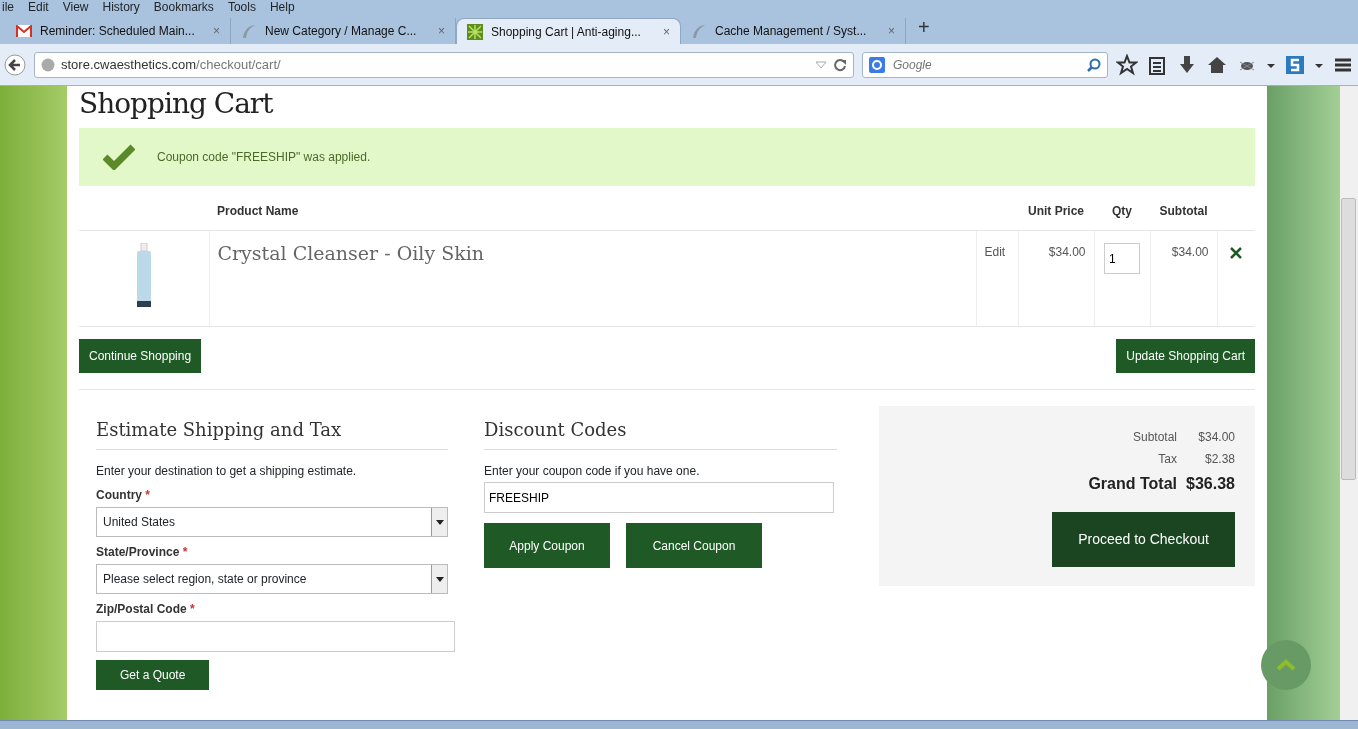 The image size is (1358, 729). Describe the element at coordinates (660, 433) in the screenshot. I see `section-title: Discount Codes` at that location.